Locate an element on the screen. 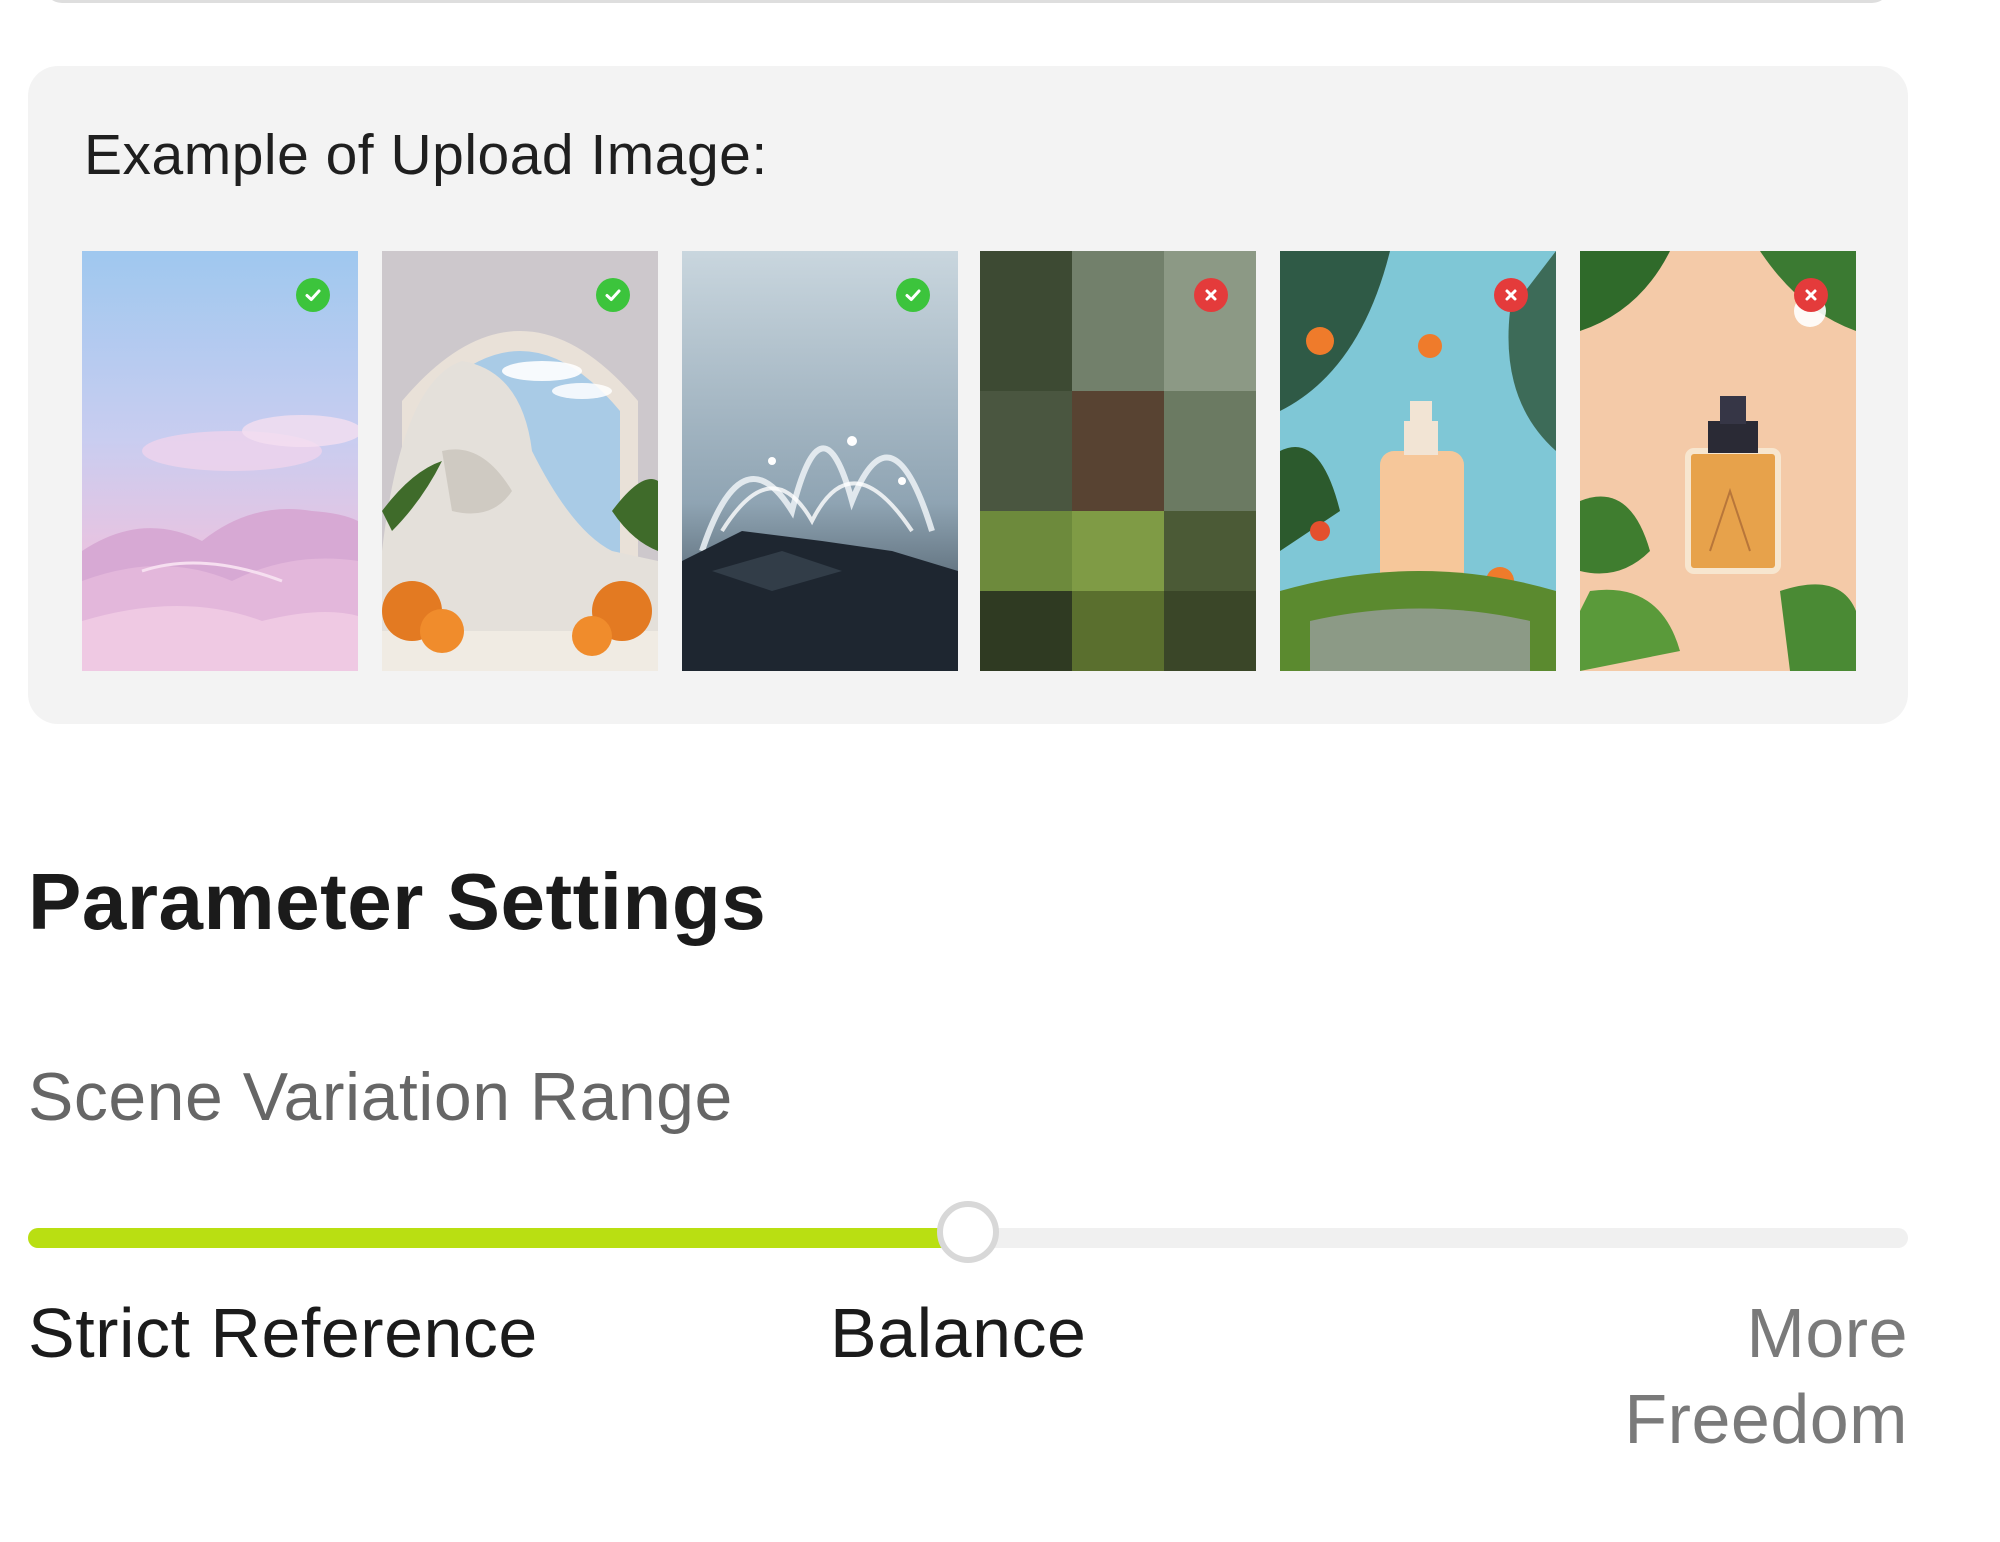  example-image-perfume-bottle is located at coordinates (1718, 461).